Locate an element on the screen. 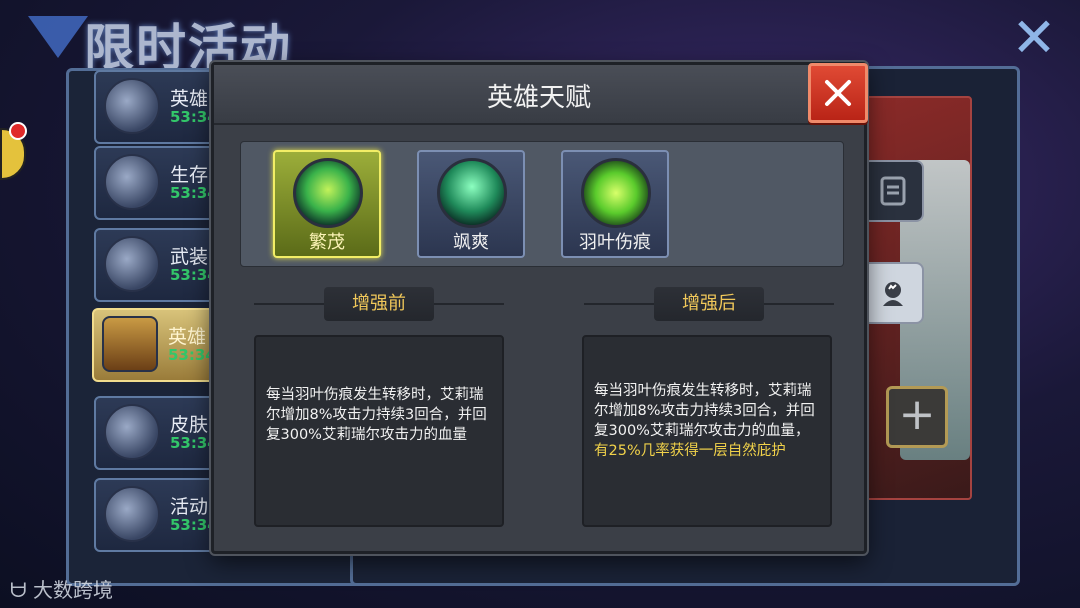 The height and width of the screenshot is (608, 1080). dialog-header: 英雄天赋 is located at coordinates (539, 95).